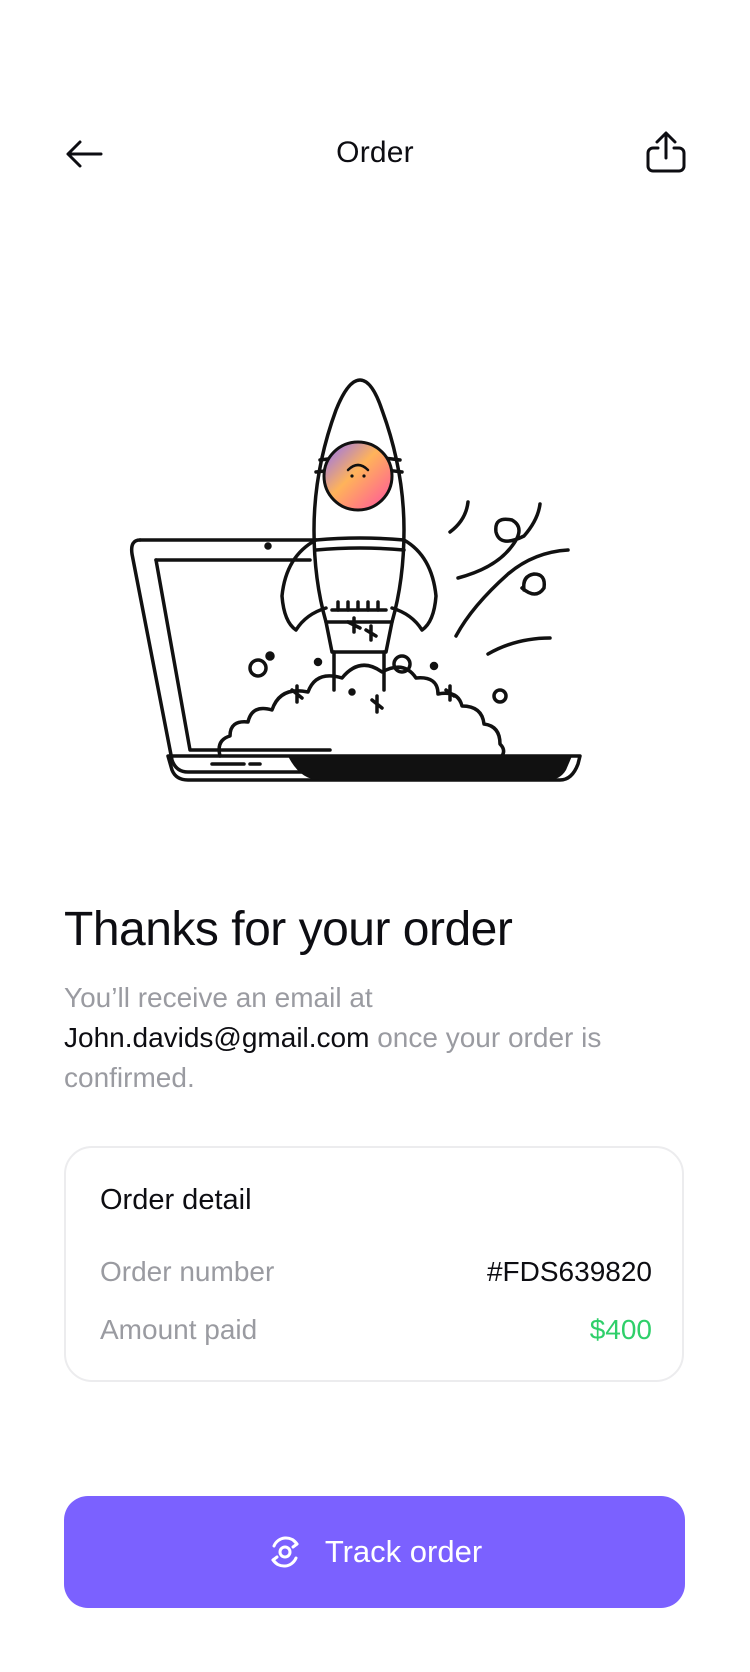  What do you see at coordinates (217, 1037) in the screenshot?
I see `email-address: John.davids@gmail.com` at bounding box center [217, 1037].